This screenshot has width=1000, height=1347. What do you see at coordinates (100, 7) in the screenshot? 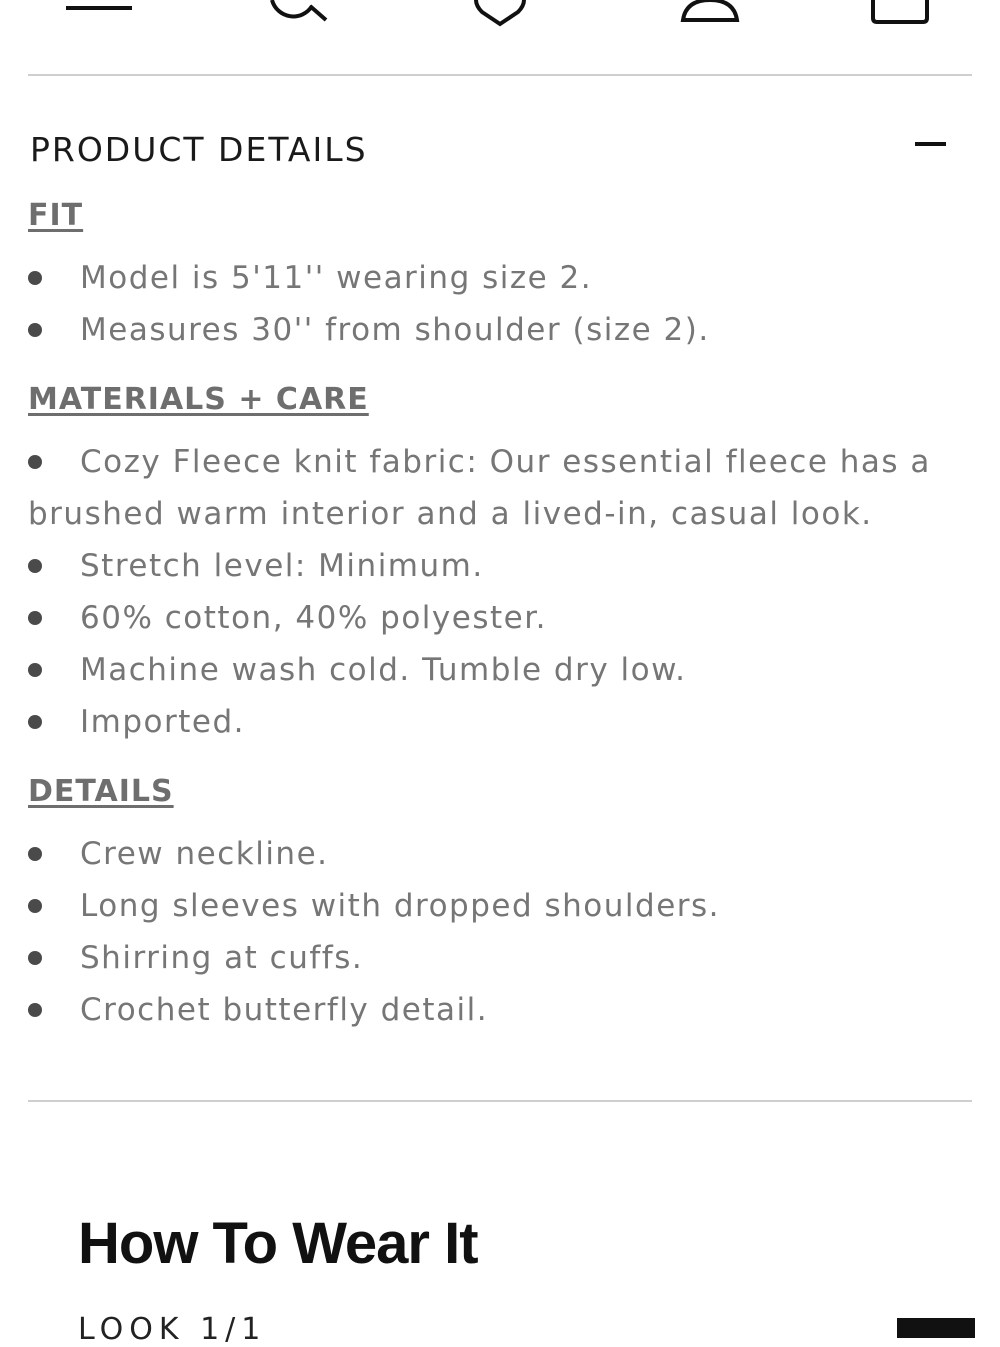
I see `menu-icon` at bounding box center [100, 7].